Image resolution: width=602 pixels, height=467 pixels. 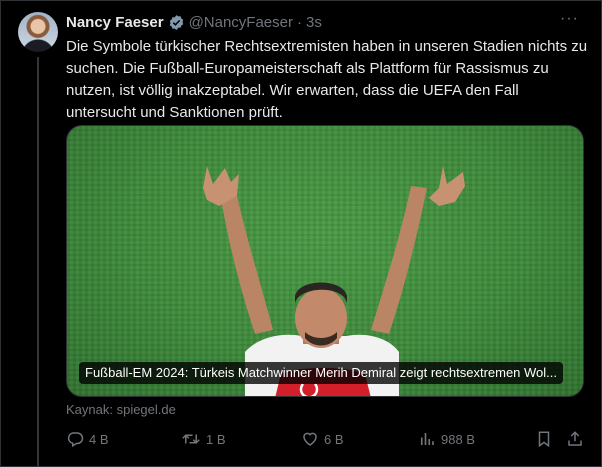 I want to click on verified-badge-icon, so click(x=176, y=22).